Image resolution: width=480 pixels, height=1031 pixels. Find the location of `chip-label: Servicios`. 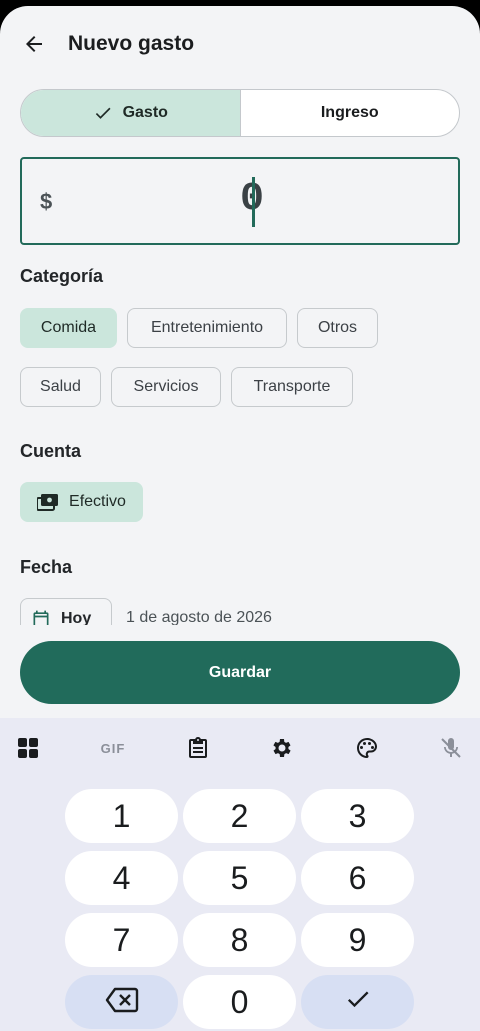

chip-label: Servicios is located at coordinates (166, 386).